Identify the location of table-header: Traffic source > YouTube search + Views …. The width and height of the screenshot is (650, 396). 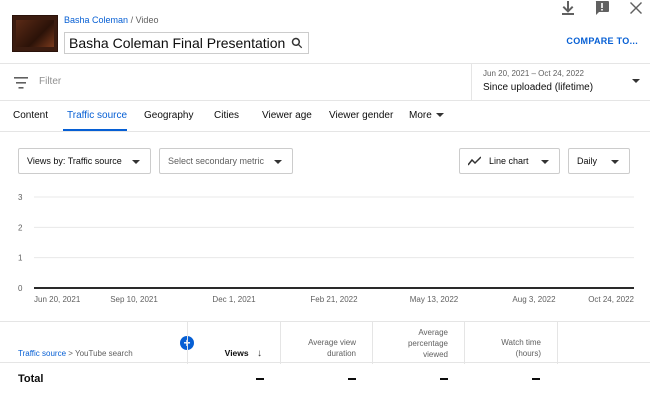
(325, 342).